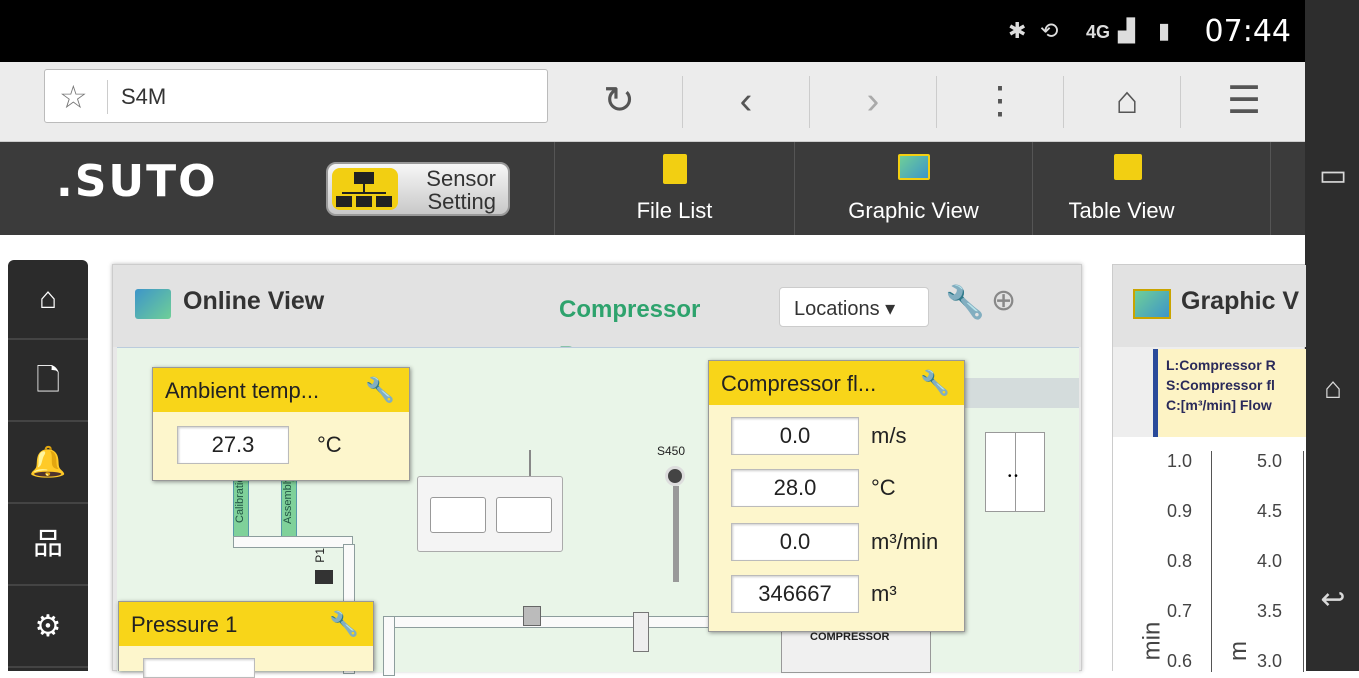 The width and height of the screenshot is (1359, 678). Describe the element at coordinates (48, 546) in the screenshot. I see `network-nav-icon: 品` at that location.